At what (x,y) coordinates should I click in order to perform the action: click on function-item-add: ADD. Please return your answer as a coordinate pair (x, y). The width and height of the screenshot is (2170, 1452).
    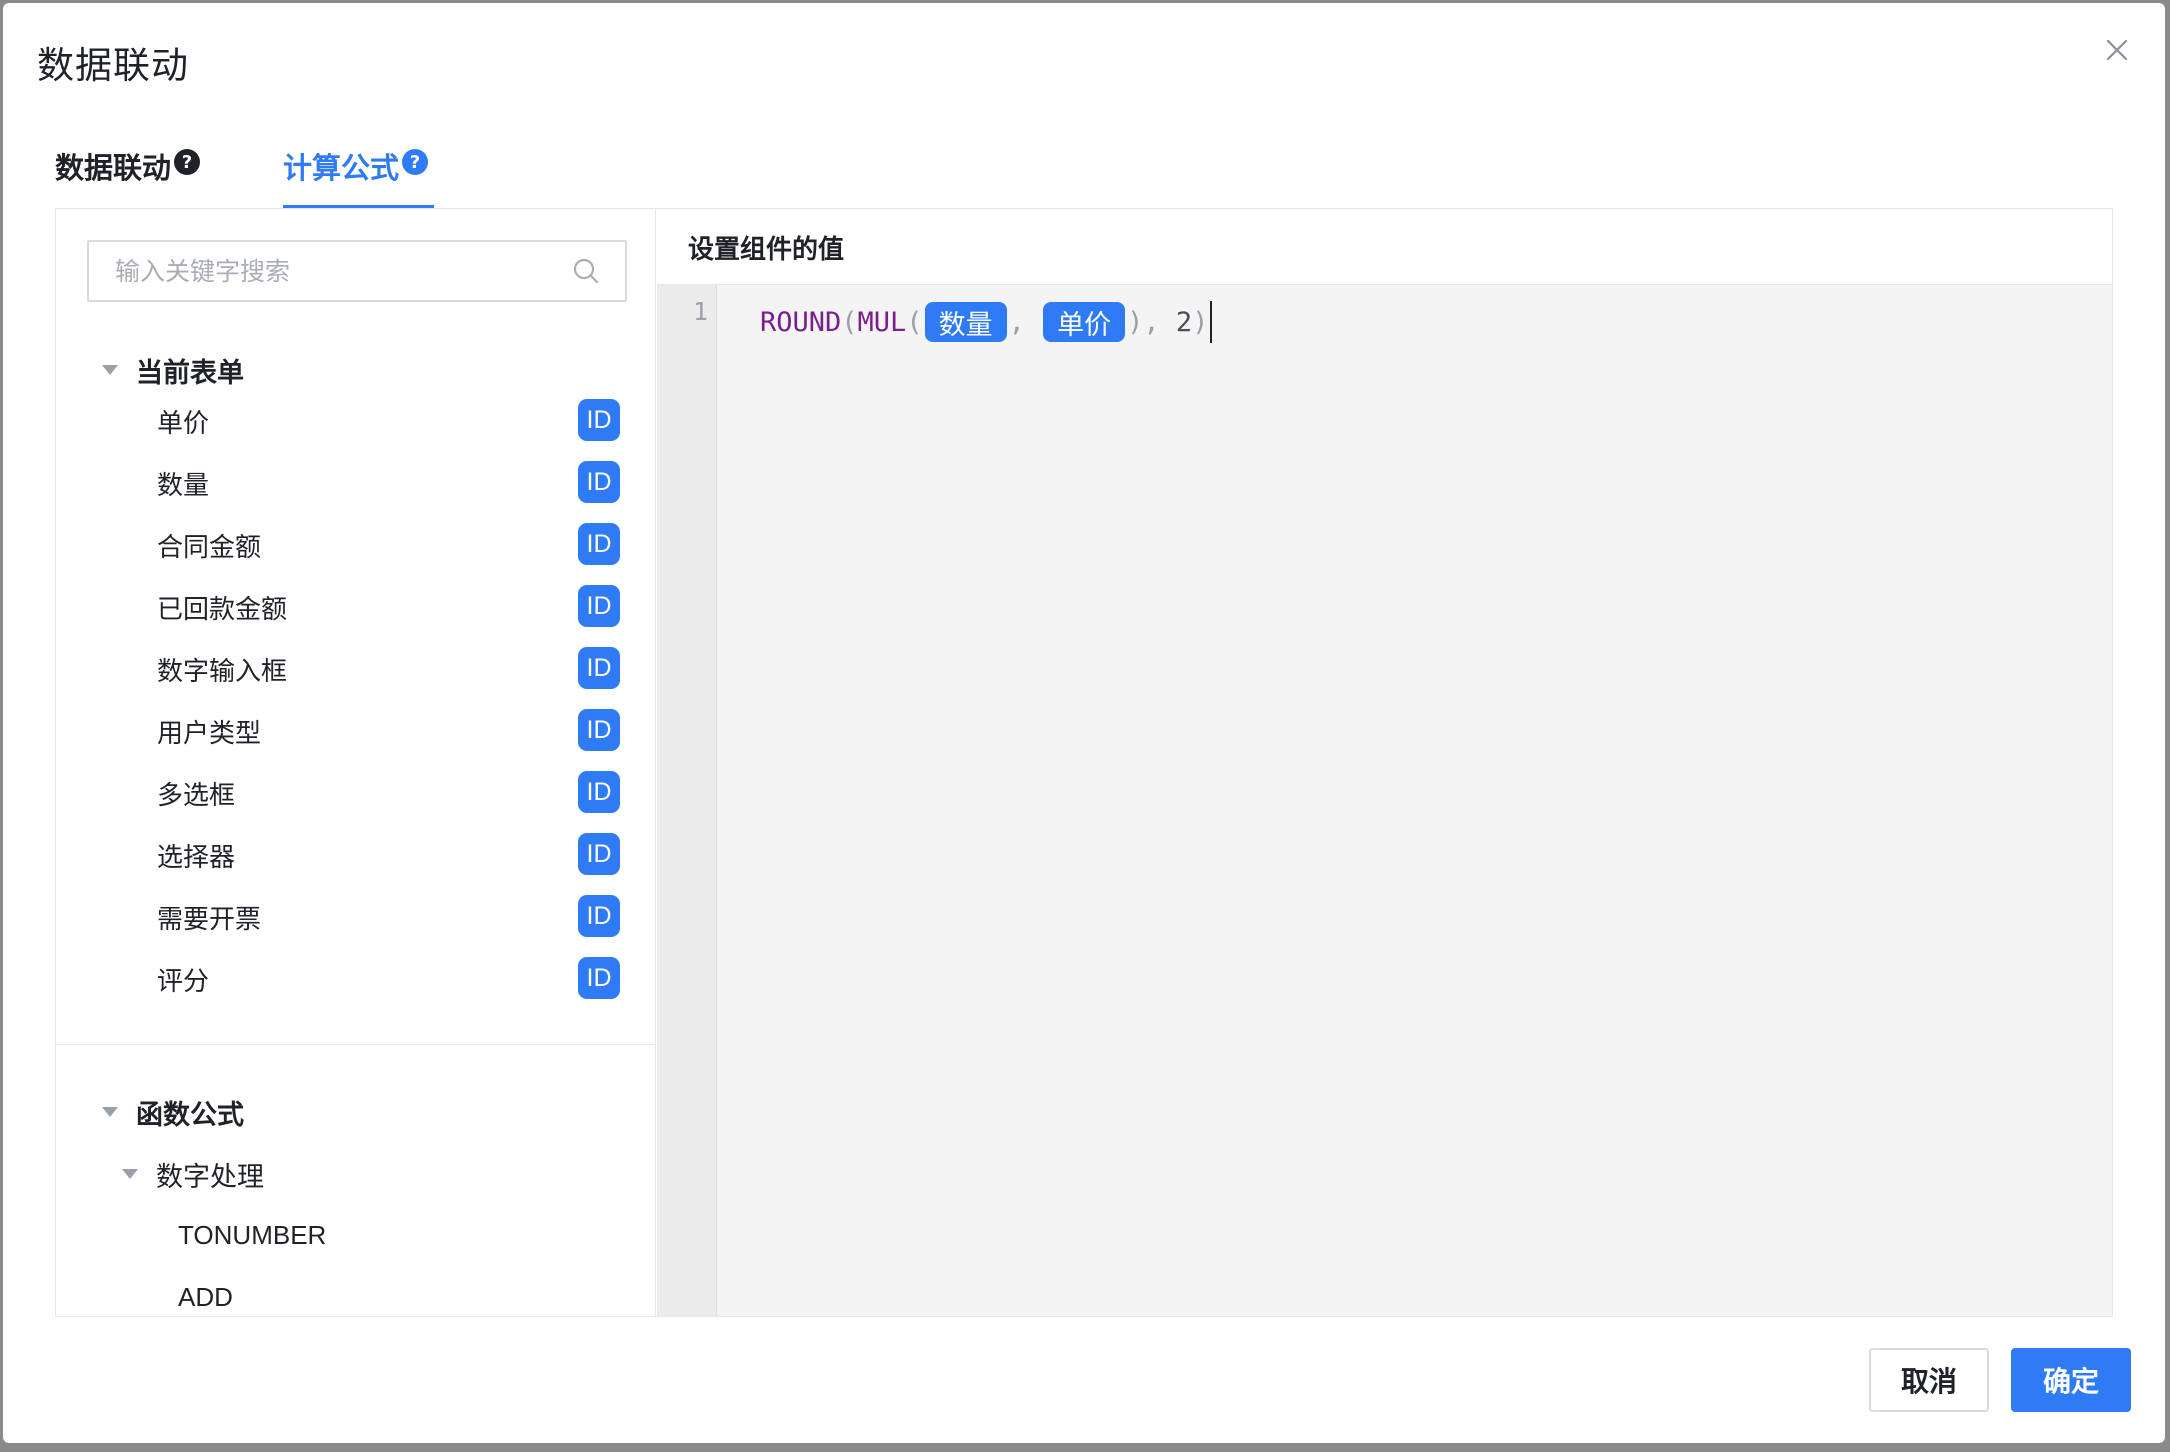
    Looking at the image, I should click on (205, 1297).